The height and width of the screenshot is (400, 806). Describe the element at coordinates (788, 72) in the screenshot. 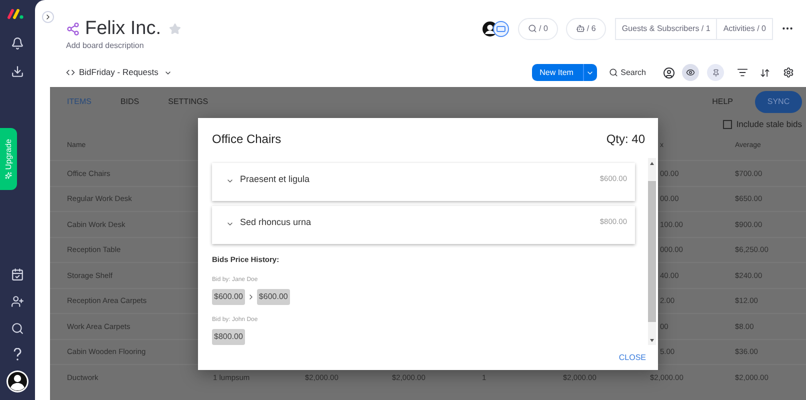

I see `settings-icon` at that location.